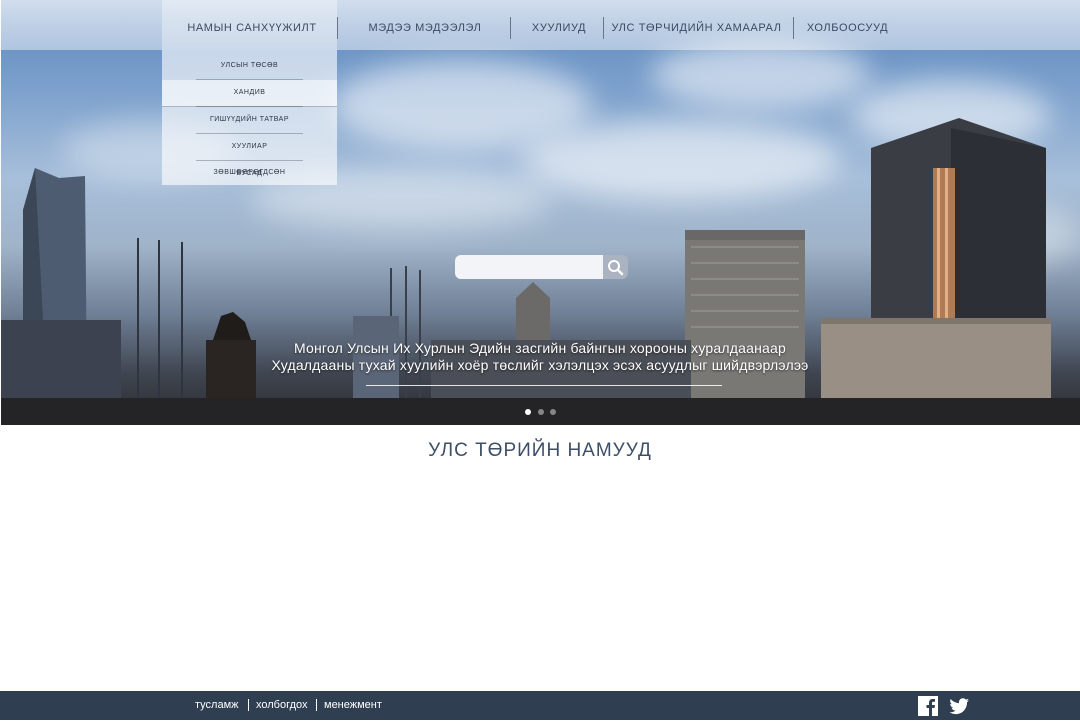 The width and height of the screenshot is (1080, 721). I want to click on footer-link-contact: холбогдох, so click(282, 705).